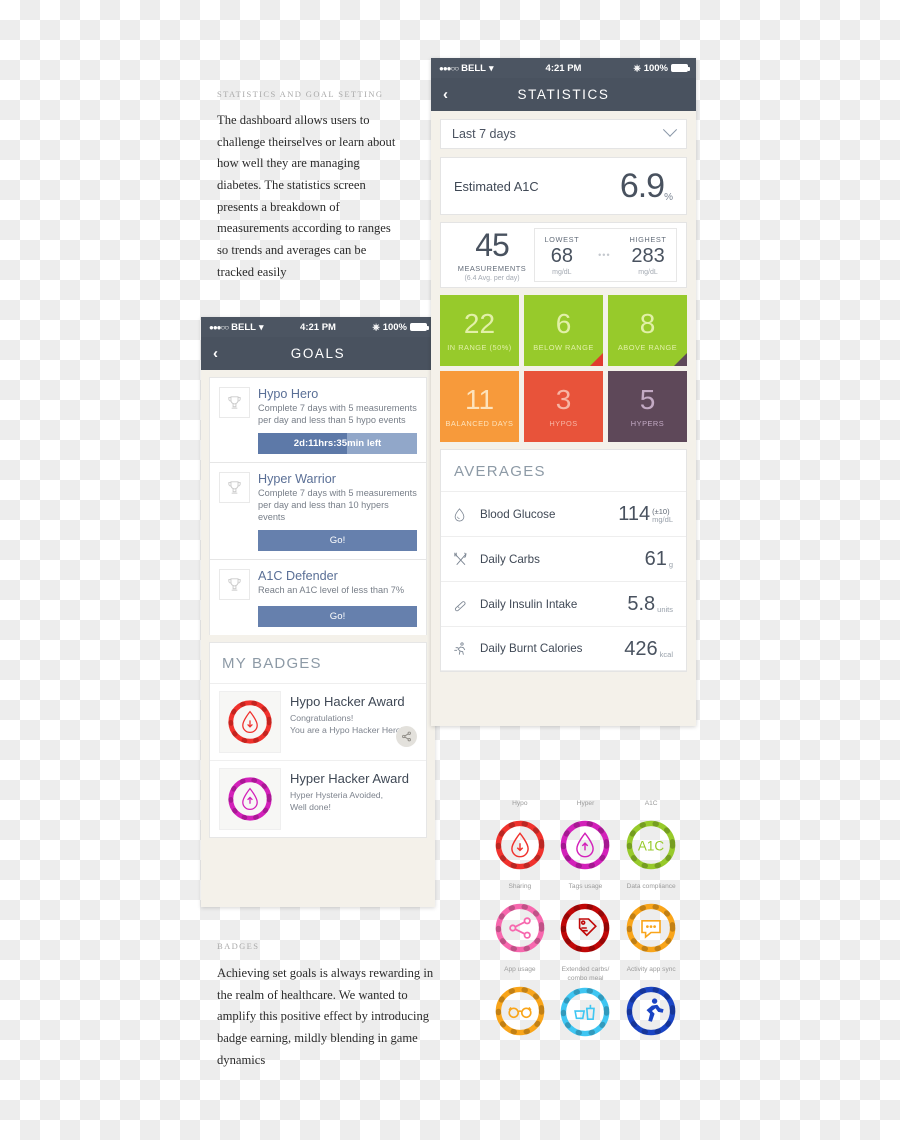 The height and width of the screenshot is (1140, 900). Describe the element at coordinates (297, 478) in the screenshot. I see `goal-title: Hyper Warrior` at that location.